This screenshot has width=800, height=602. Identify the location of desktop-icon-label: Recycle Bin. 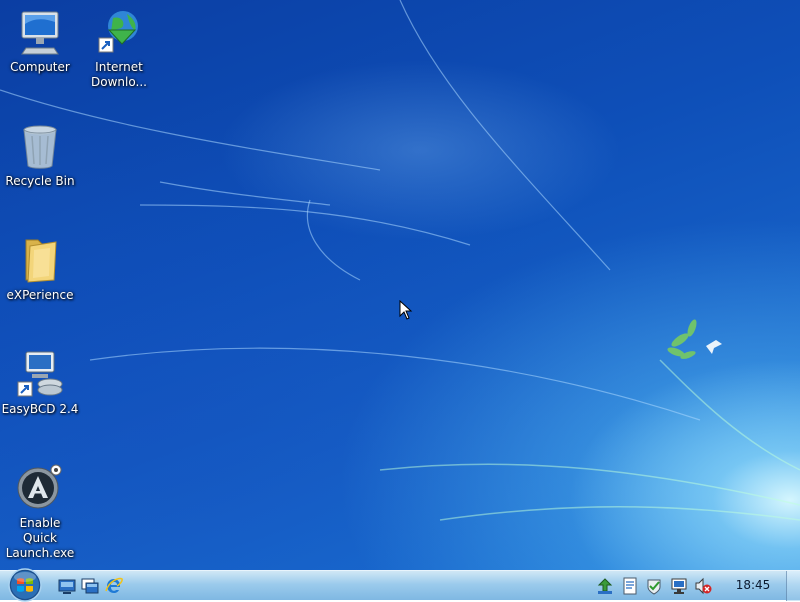
(40, 181).